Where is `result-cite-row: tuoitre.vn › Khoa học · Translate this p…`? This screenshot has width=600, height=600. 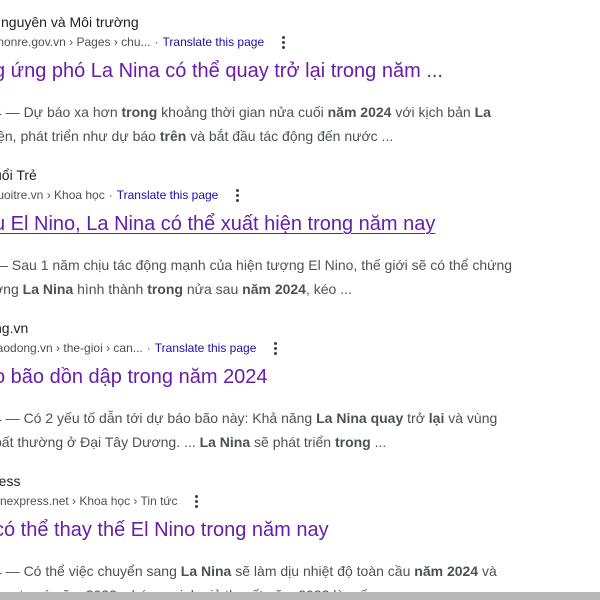 result-cite-row: tuoitre.vn › Khoa học · Translate this p… is located at coordinates (122, 195).